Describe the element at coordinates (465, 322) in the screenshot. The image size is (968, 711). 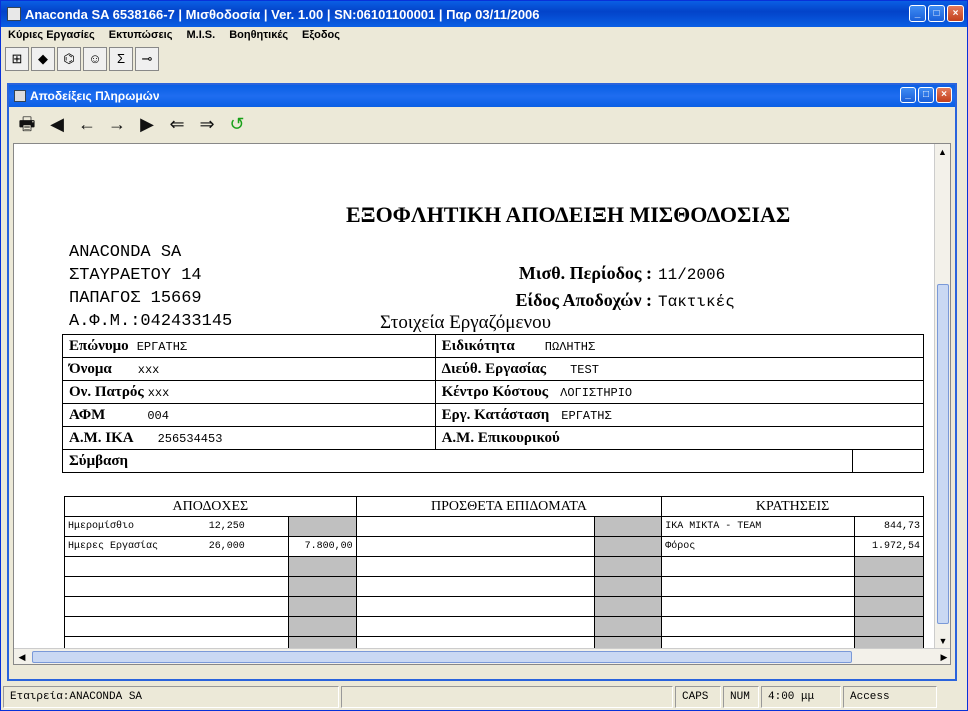
I see `employee-section-title: Στοιχεία Εργαζόμενου` at that location.